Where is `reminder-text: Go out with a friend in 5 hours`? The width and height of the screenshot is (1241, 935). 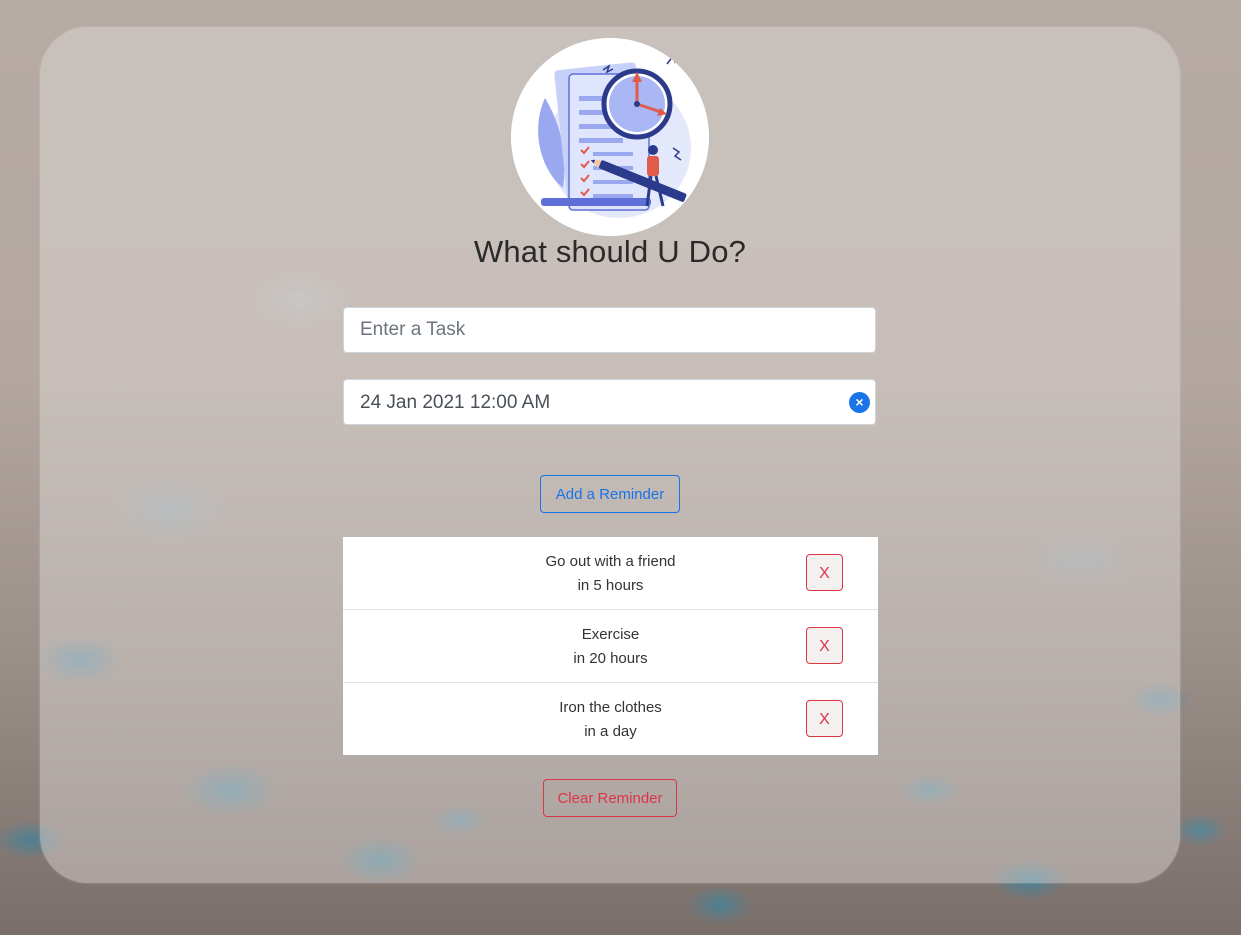 reminder-text: Go out with a friend in 5 hours is located at coordinates (610, 574).